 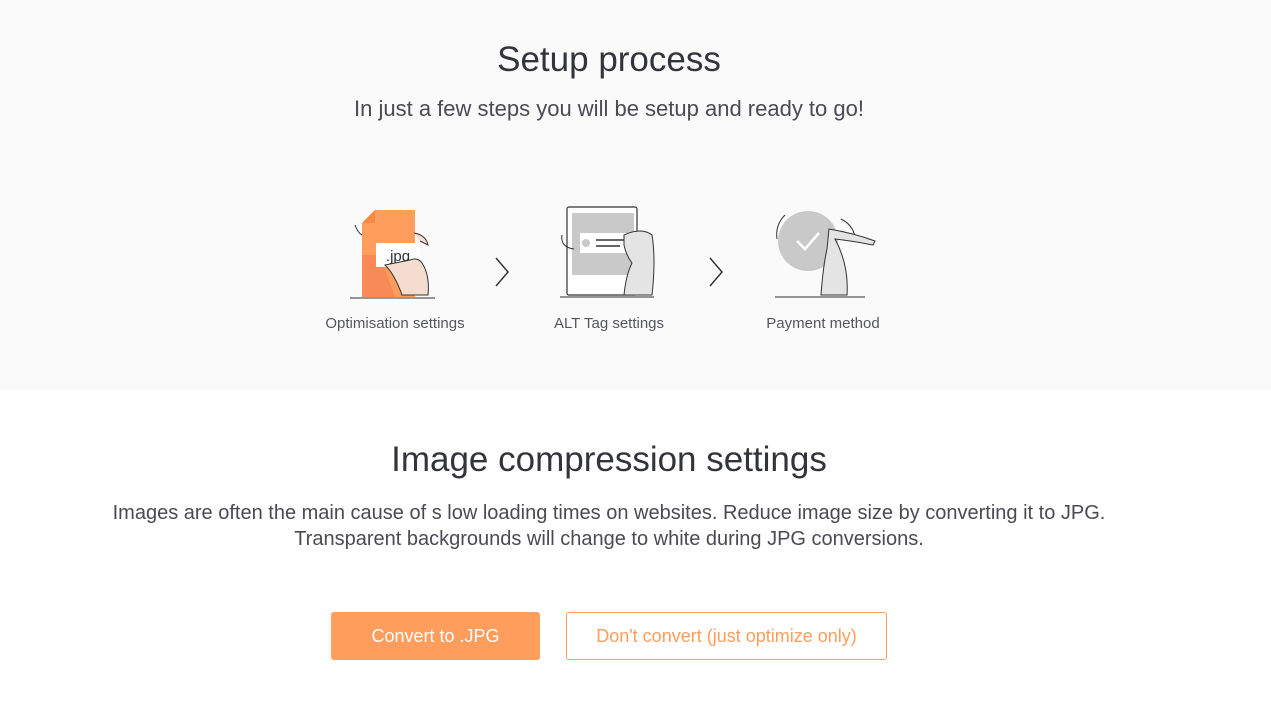 What do you see at coordinates (607, 252) in the screenshot?
I see `alt-tag-icon` at bounding box center [607, 252].